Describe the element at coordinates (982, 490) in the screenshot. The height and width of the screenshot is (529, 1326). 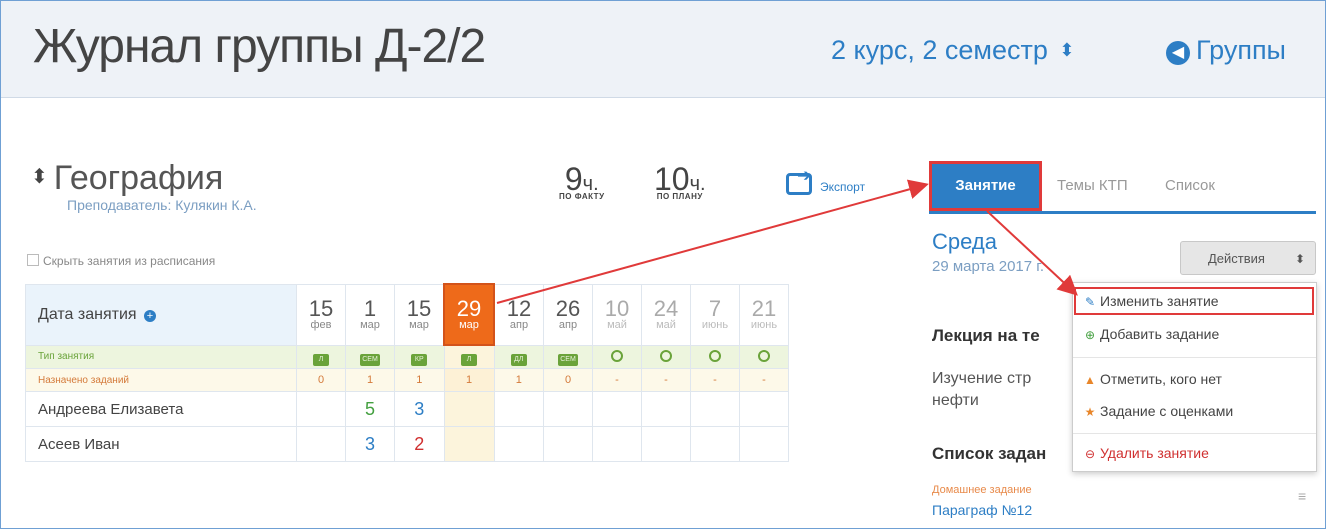
I see `homework-label: Домашнее задание` at that location.